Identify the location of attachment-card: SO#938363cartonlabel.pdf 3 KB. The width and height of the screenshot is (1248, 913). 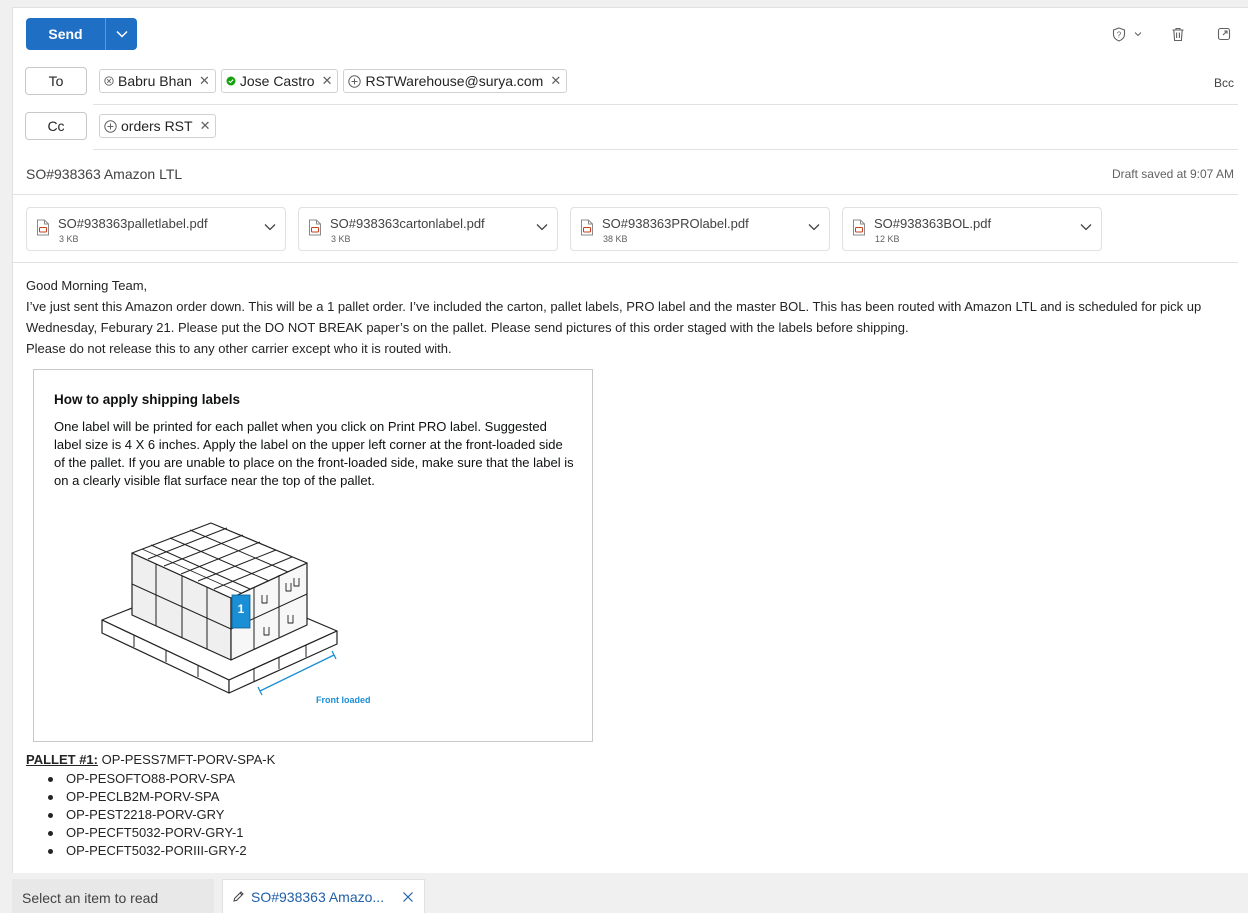
(428, 229).